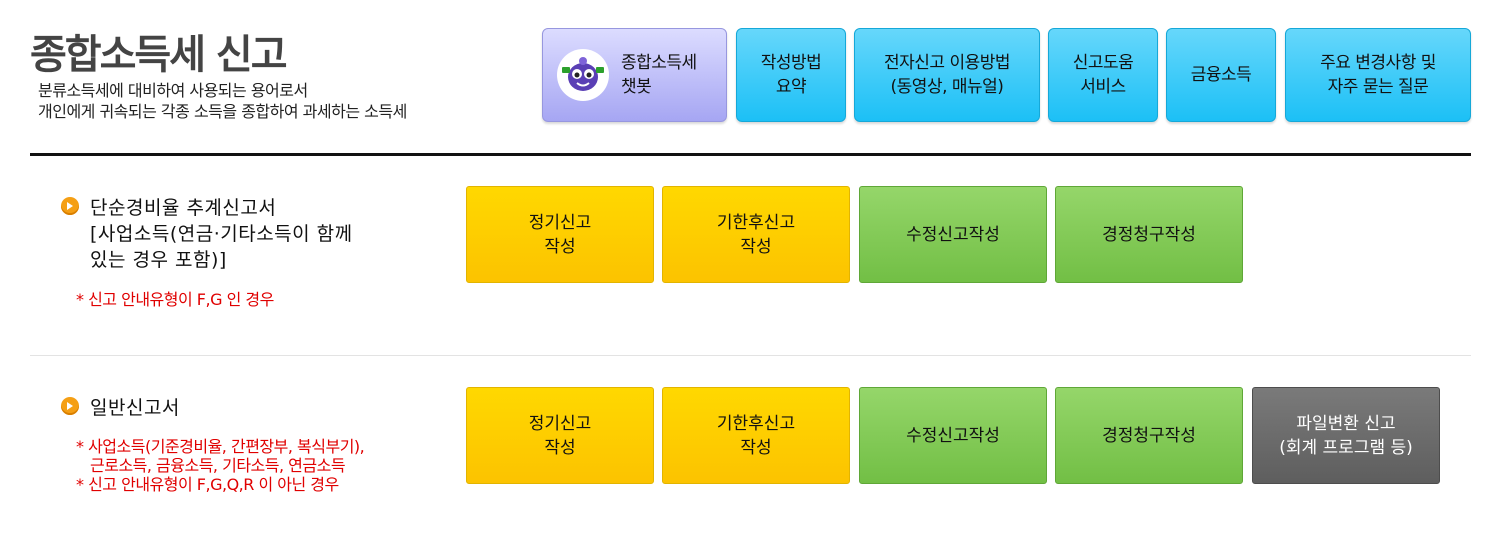 The width and height of the screenshot is (1486, 544). I want to click on simple-amended-return-button: 수정신고작성, so click(953, 234).